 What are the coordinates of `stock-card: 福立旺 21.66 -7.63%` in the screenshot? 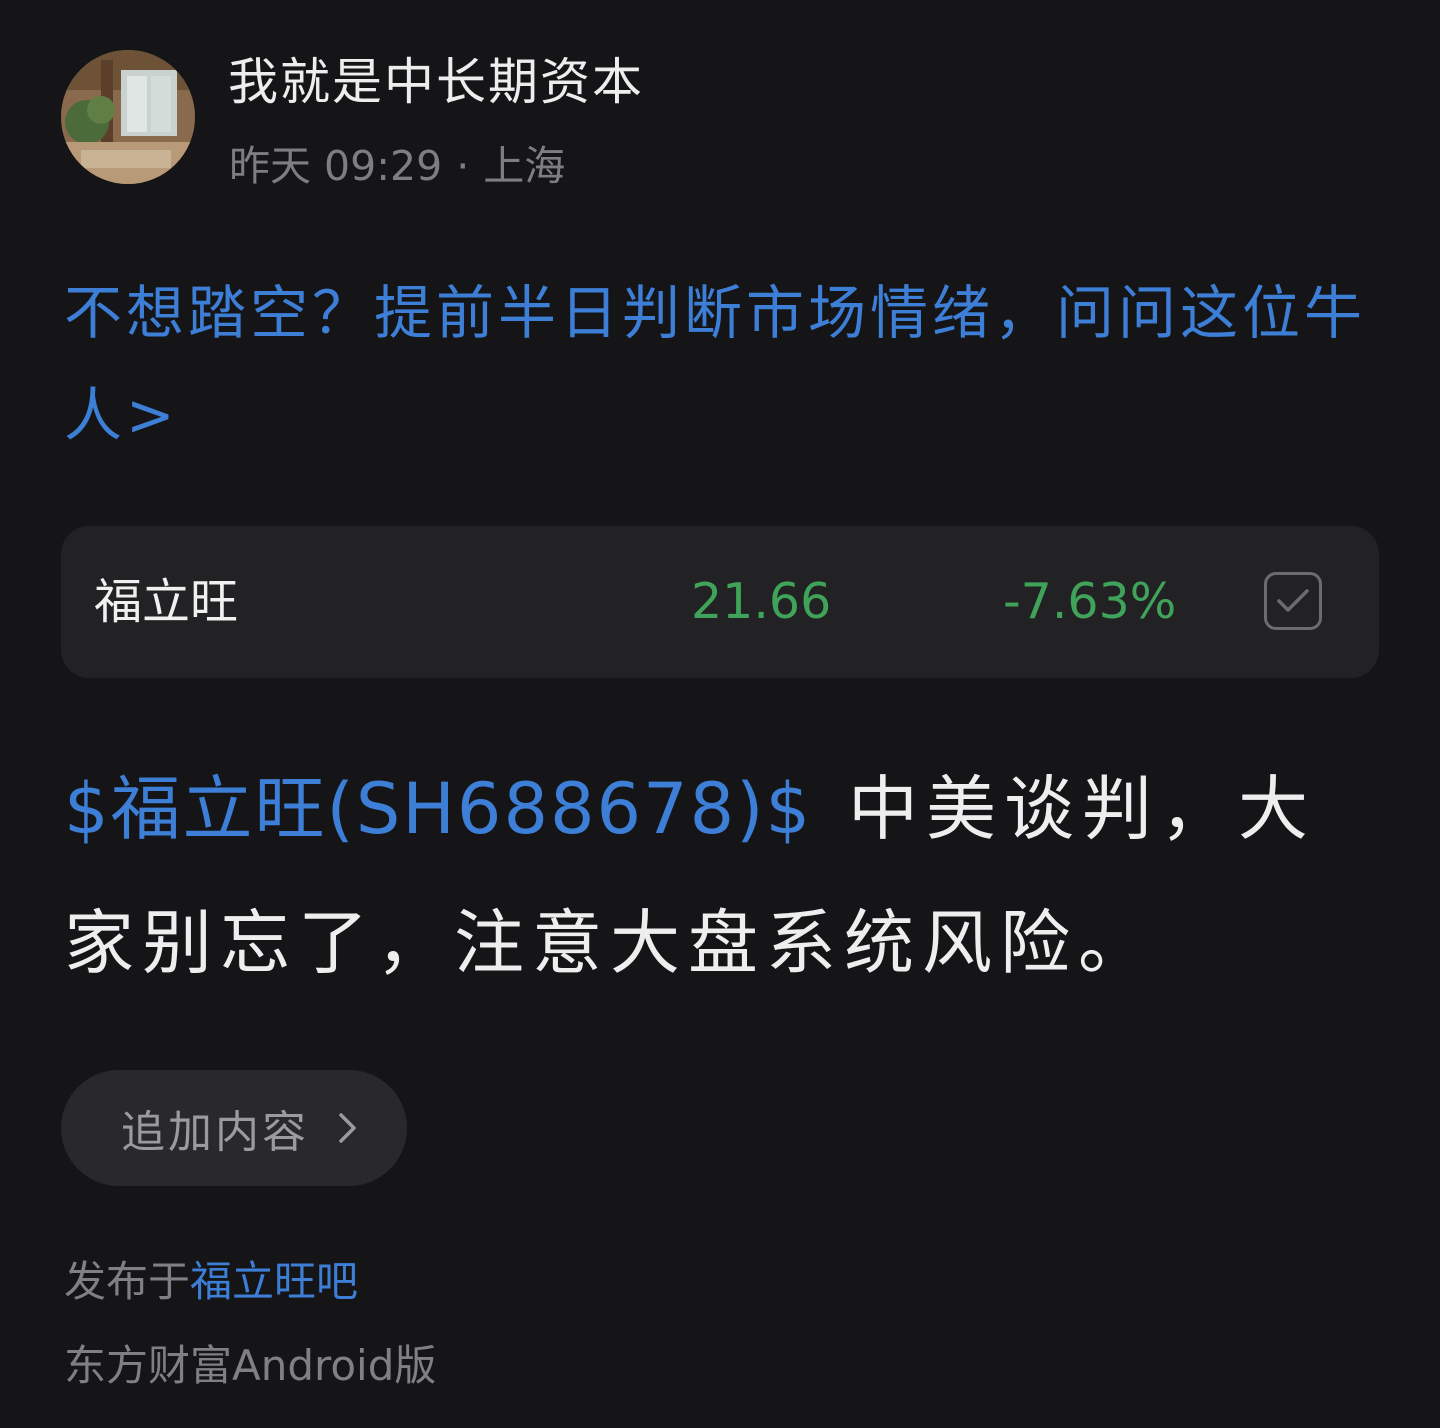 It's located at (720, 602).